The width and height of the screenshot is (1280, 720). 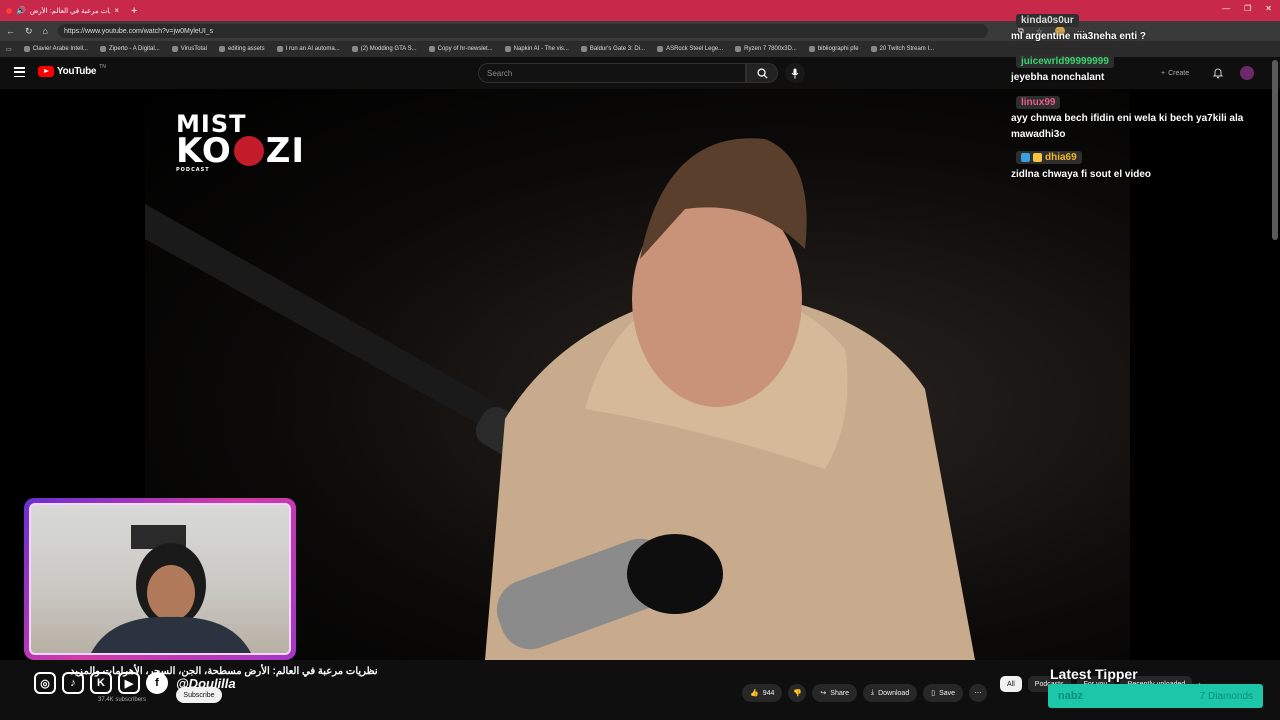 I want to click on search-icon, so click(x=762, y=73).